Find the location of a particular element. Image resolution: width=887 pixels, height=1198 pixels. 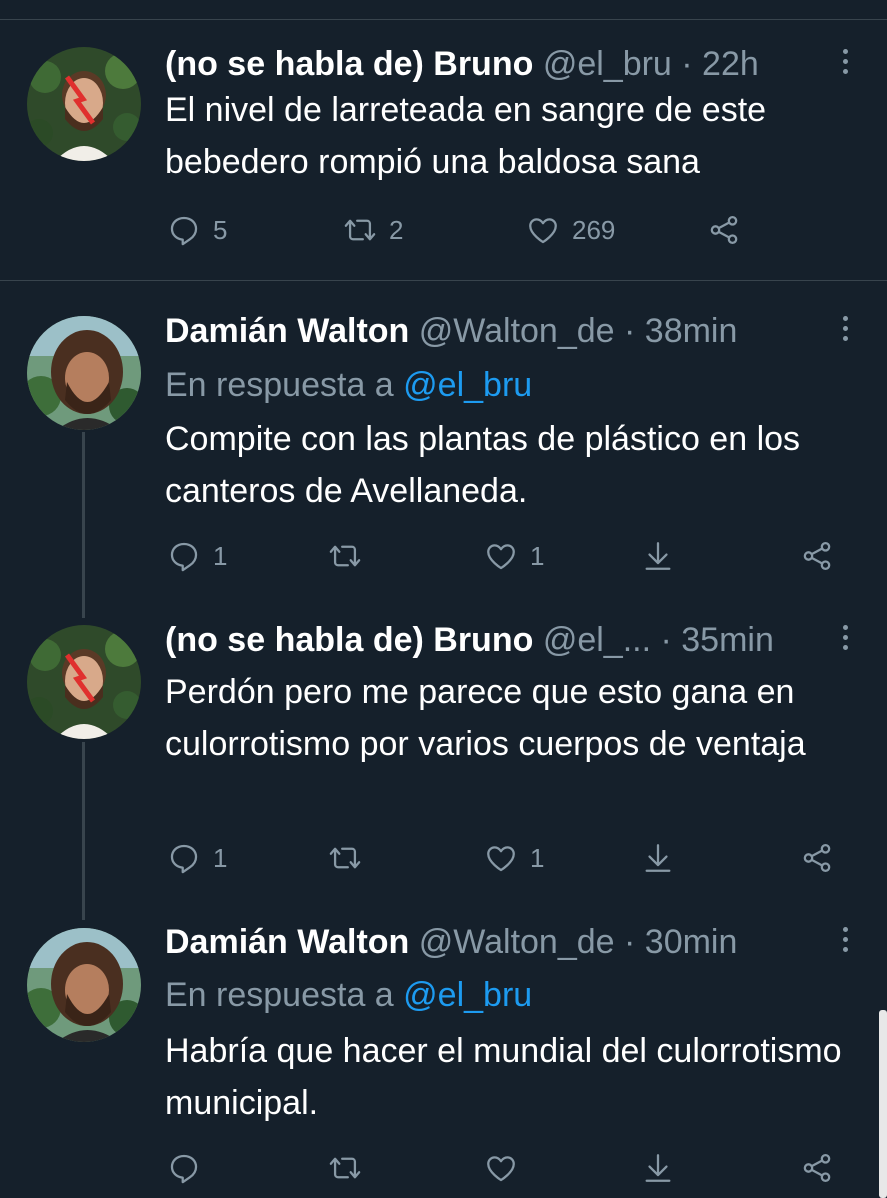

reply-button: 5 is located at coordinates (197, 230).